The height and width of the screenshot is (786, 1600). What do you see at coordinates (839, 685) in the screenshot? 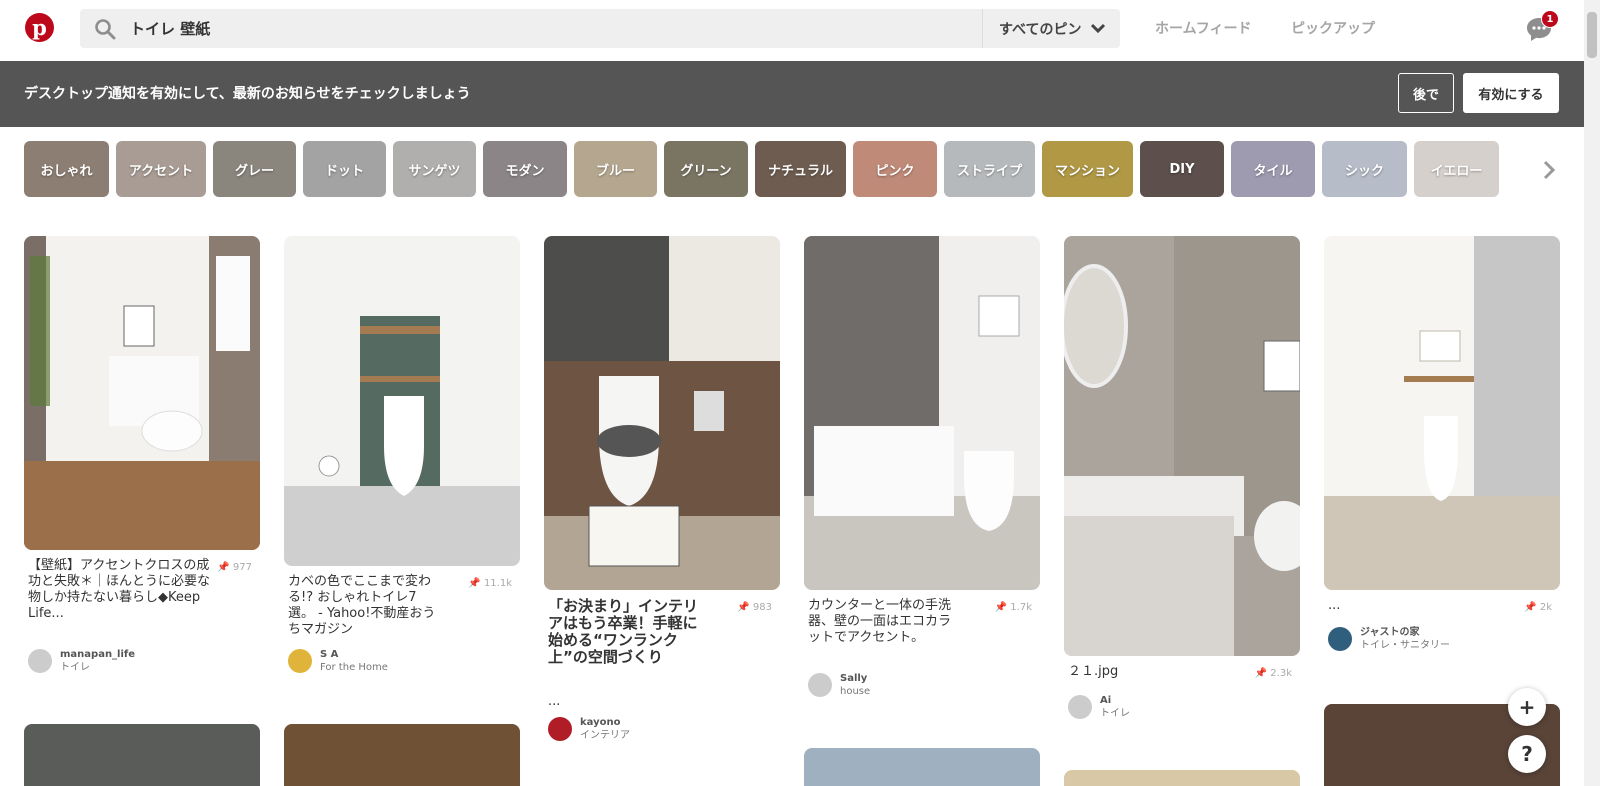
I see `pin-attribution: Sally house` at bounding box center [839, 685].